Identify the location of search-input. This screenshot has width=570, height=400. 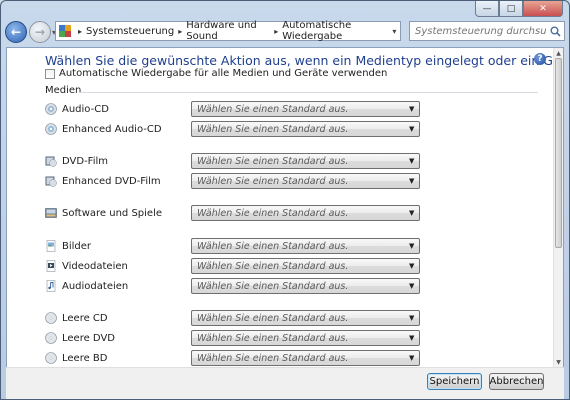
(480, 31).